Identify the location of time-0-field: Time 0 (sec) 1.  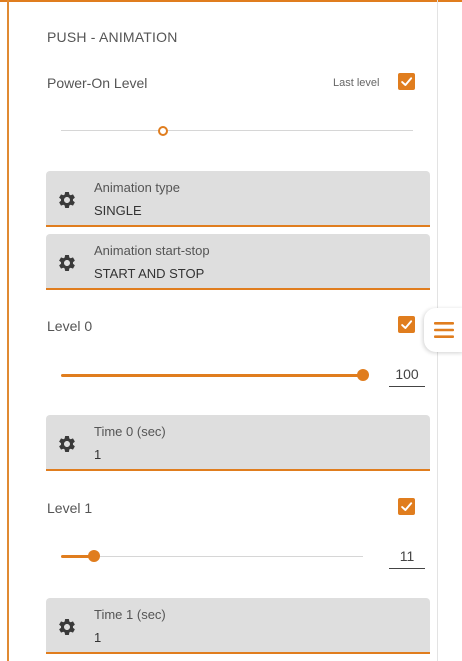
(238, 443).